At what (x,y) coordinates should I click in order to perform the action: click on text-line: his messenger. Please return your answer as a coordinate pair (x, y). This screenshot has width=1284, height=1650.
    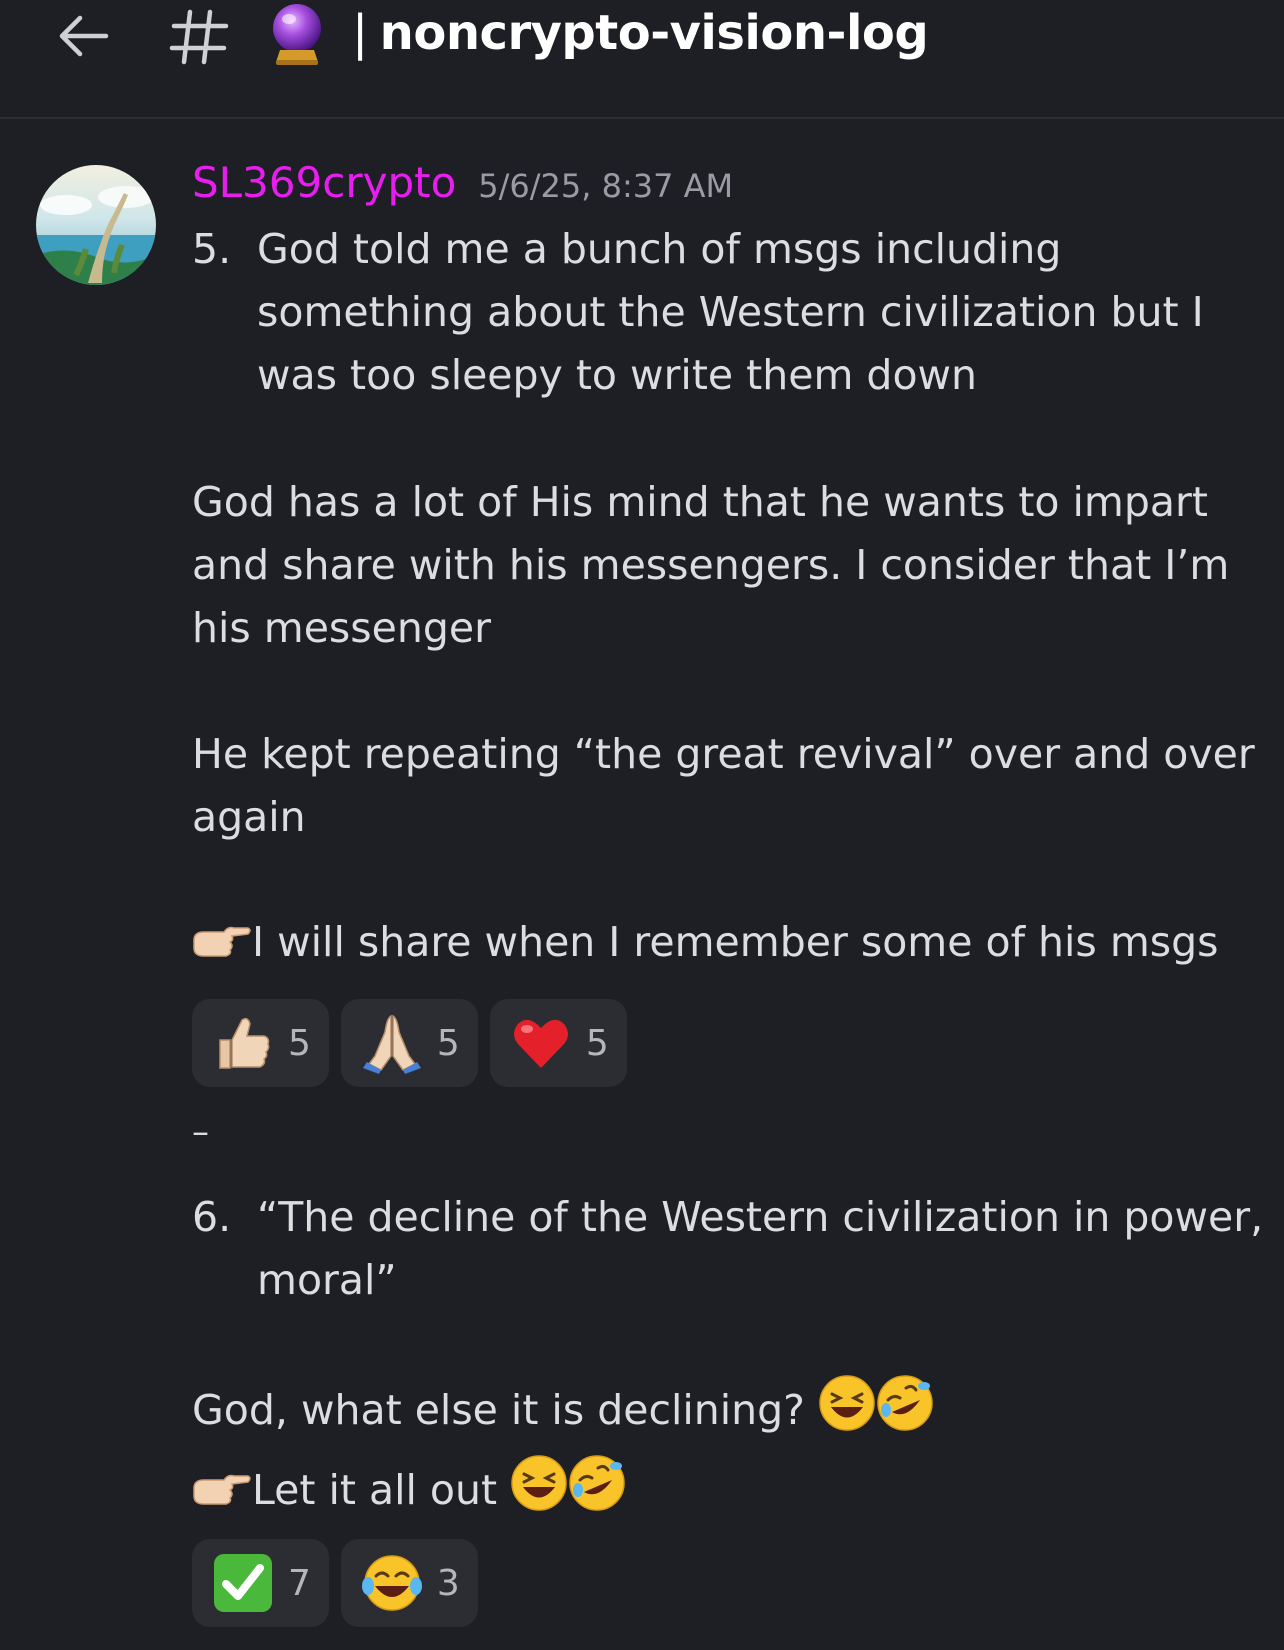
    Looking at the image, I should click on (341, 628).